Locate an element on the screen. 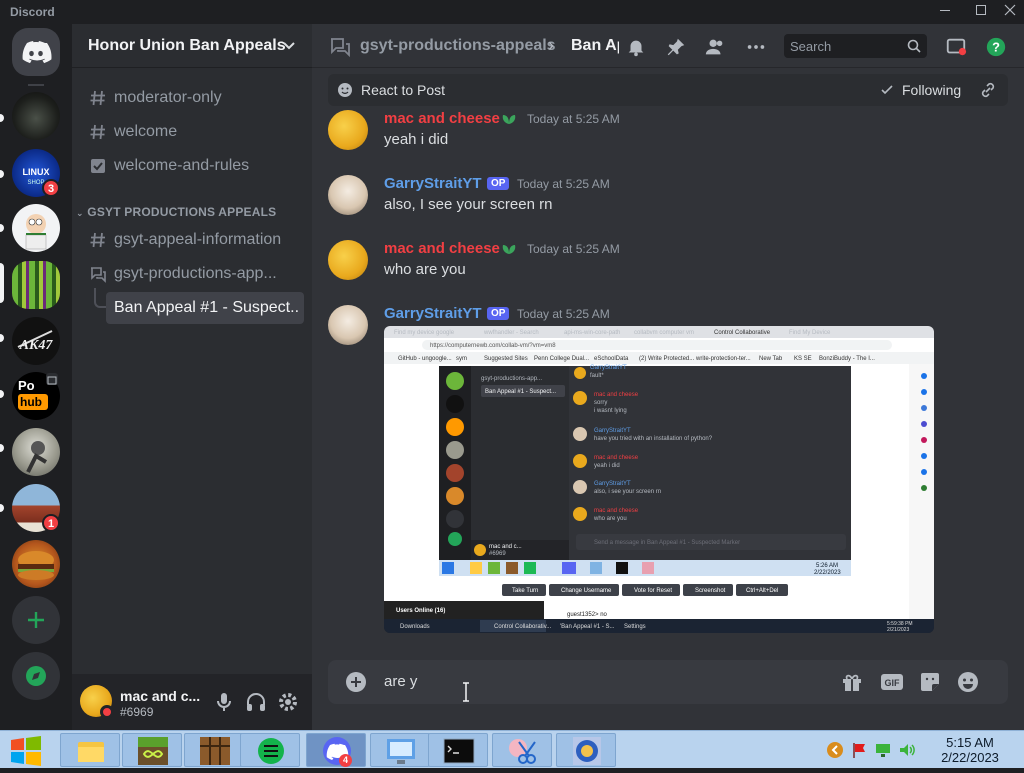 The height and width of the screenshot is (773, 1024). start-button is located at coordinates (26, 750).